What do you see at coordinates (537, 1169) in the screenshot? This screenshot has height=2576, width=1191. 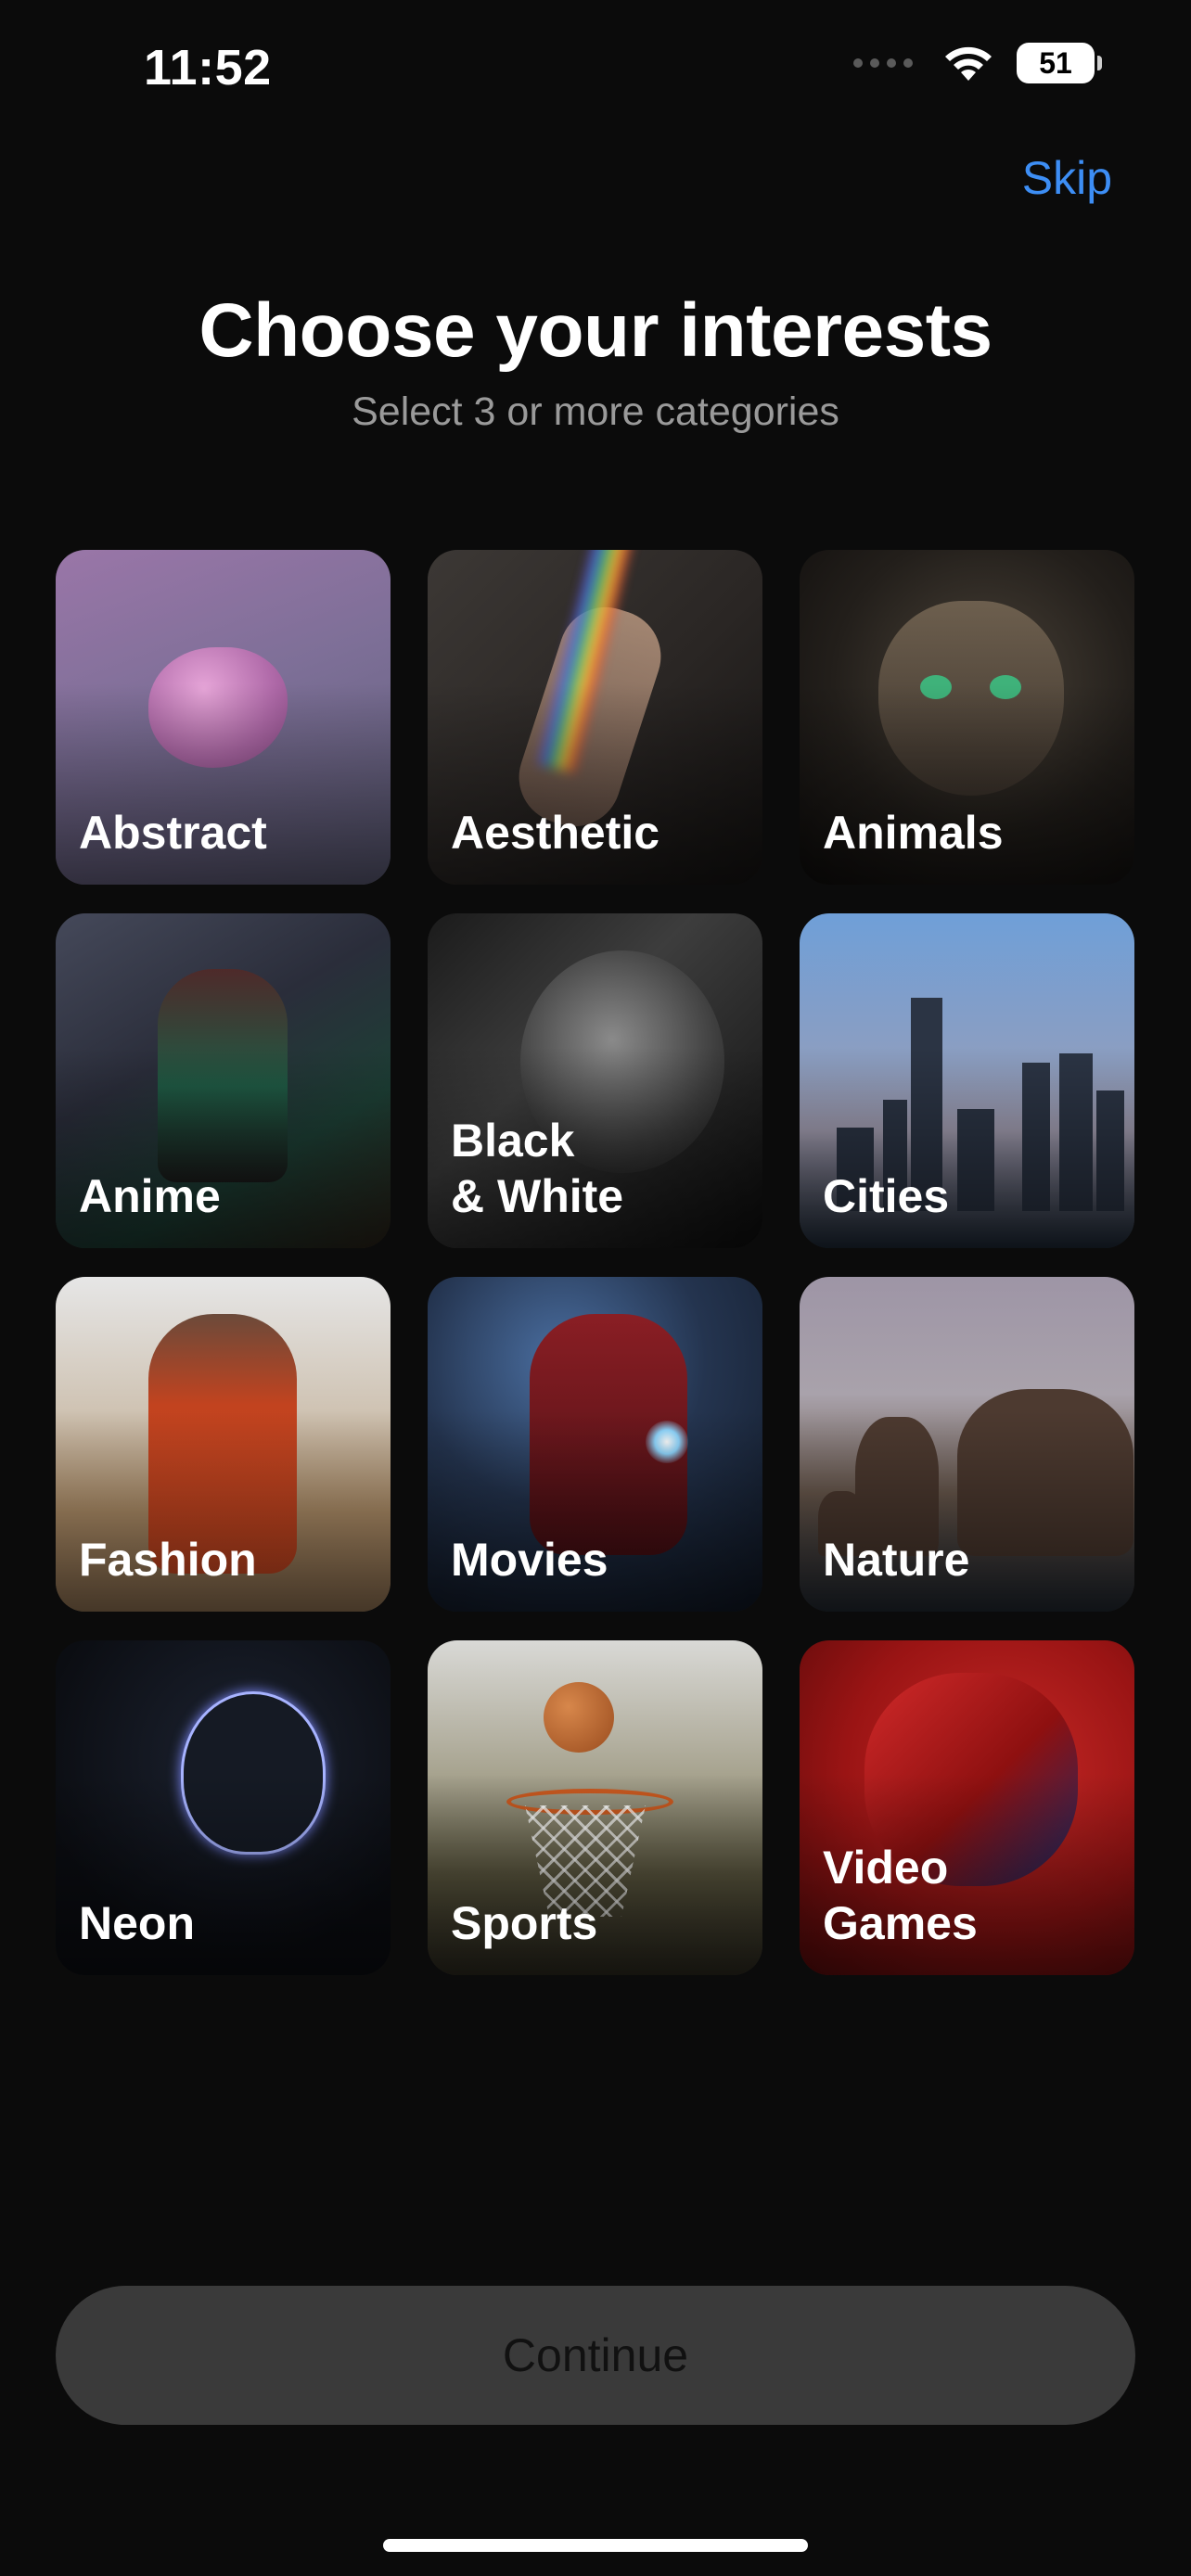 I see `category-label: Black & White` at bounding box center [537, 1169].